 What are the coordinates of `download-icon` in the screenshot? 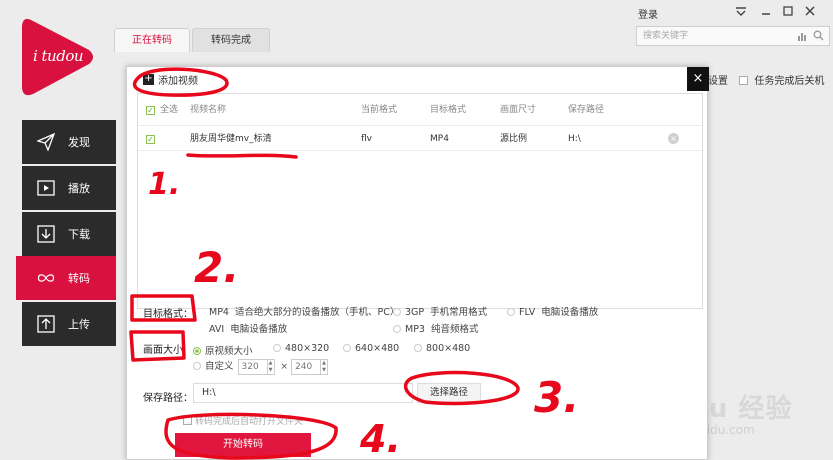 It's located at (46, 234).